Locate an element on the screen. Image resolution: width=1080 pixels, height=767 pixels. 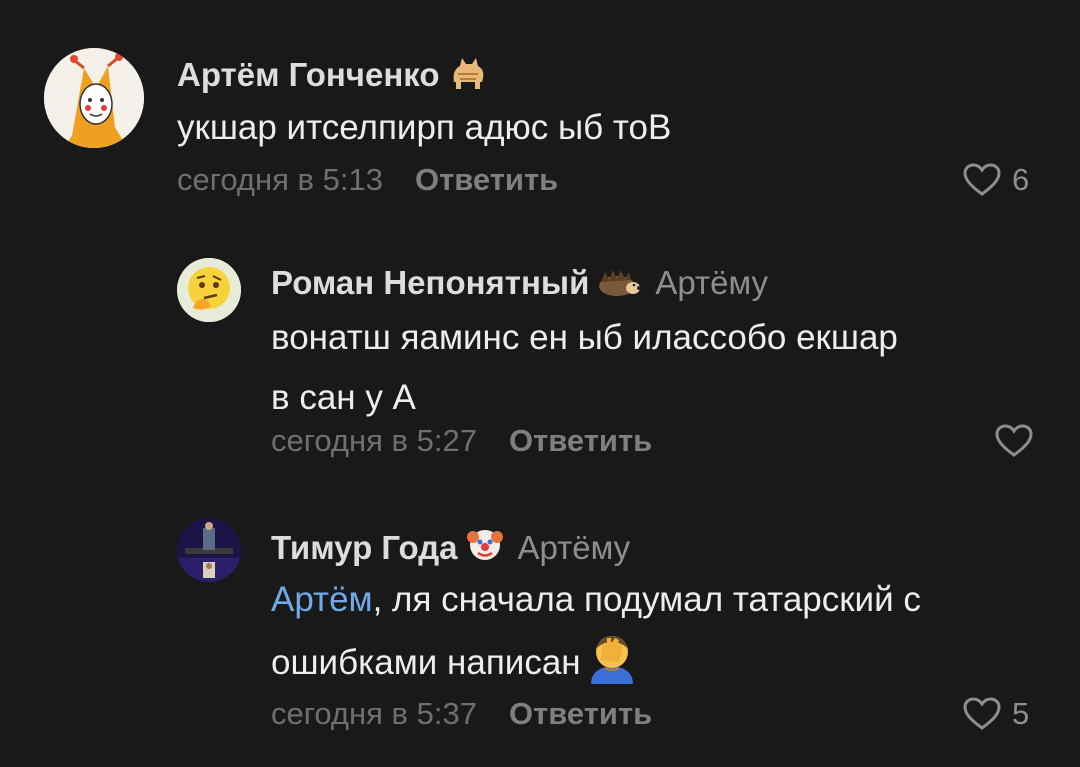
stage-avatar-icon is located at coordinates (209, 550).